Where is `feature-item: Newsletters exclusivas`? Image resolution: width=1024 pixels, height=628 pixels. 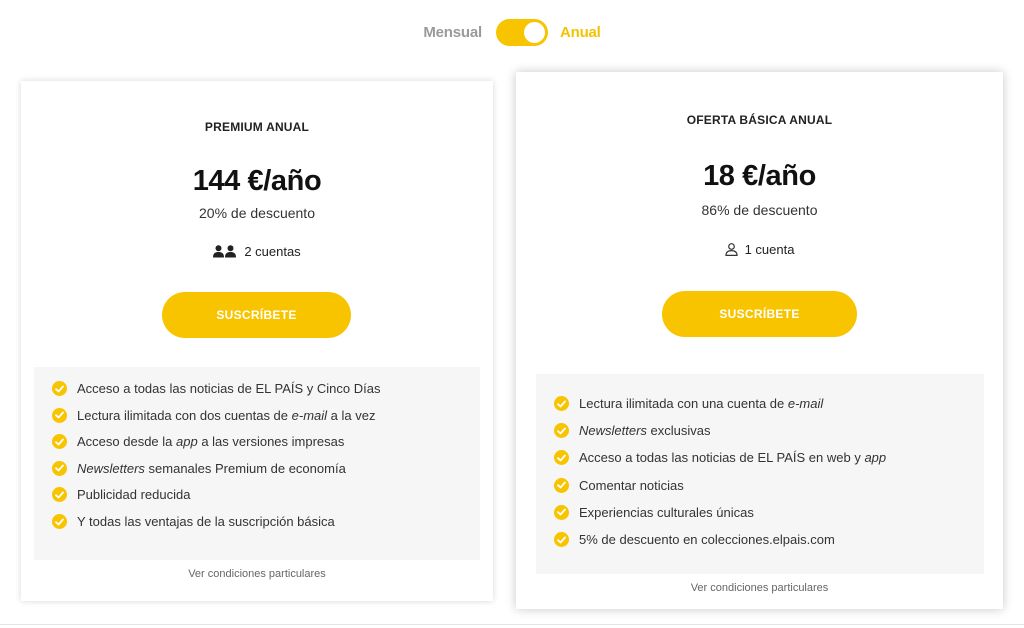
feature-item: Newsletters exclusivas is located at coordinates (632, 431).